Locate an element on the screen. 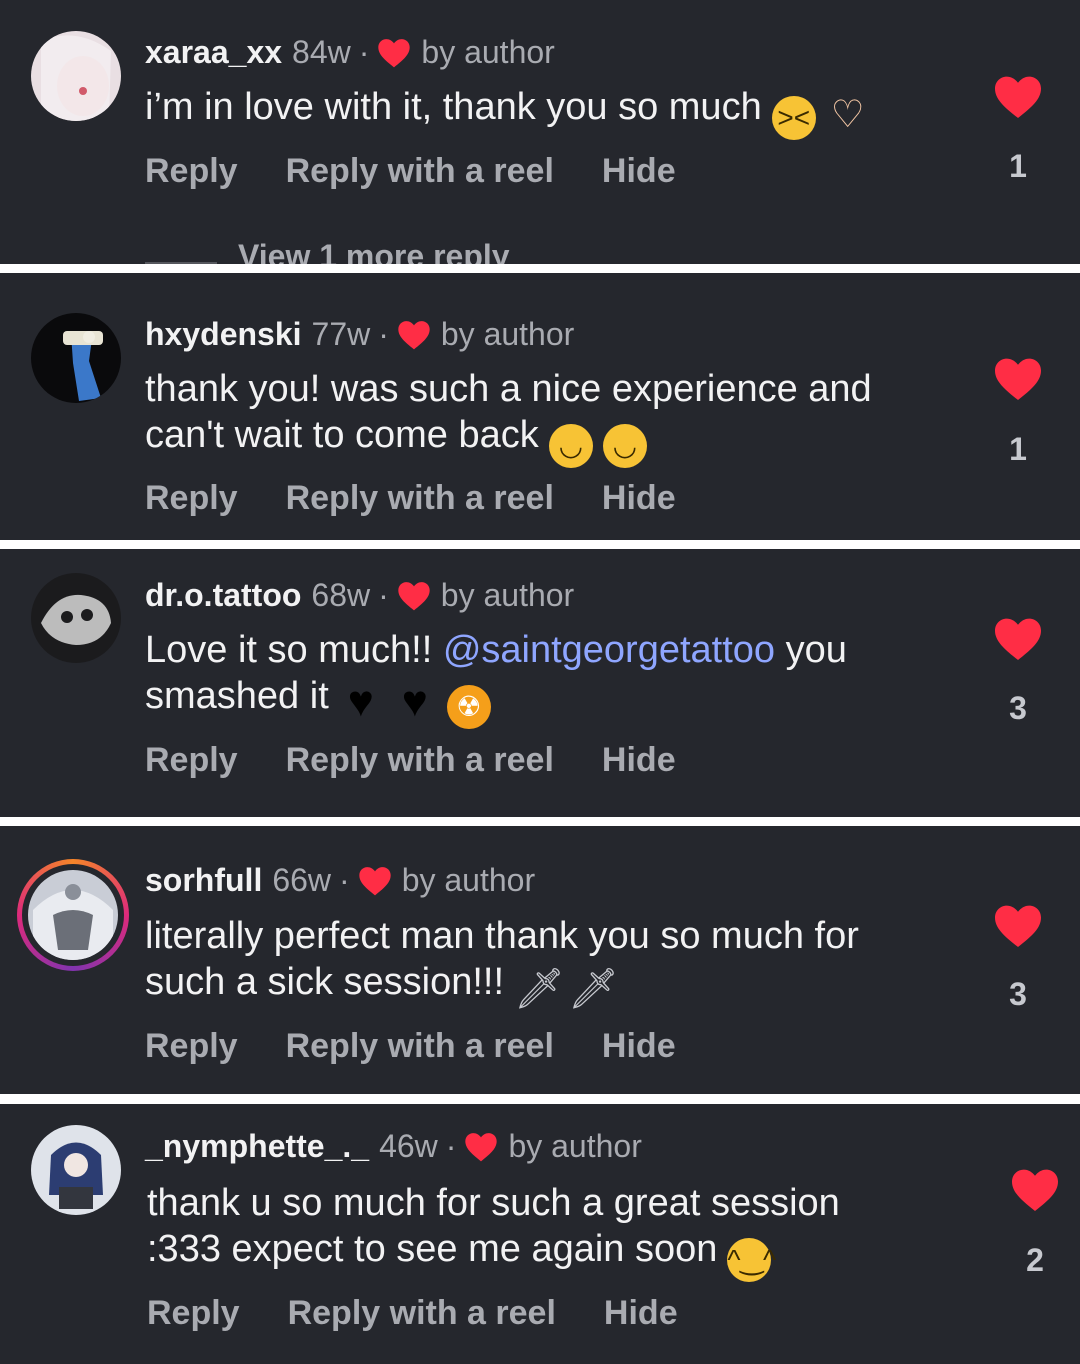  comment-meta: xaraa_xx 84w · by author is located at coordinates (350, 52).